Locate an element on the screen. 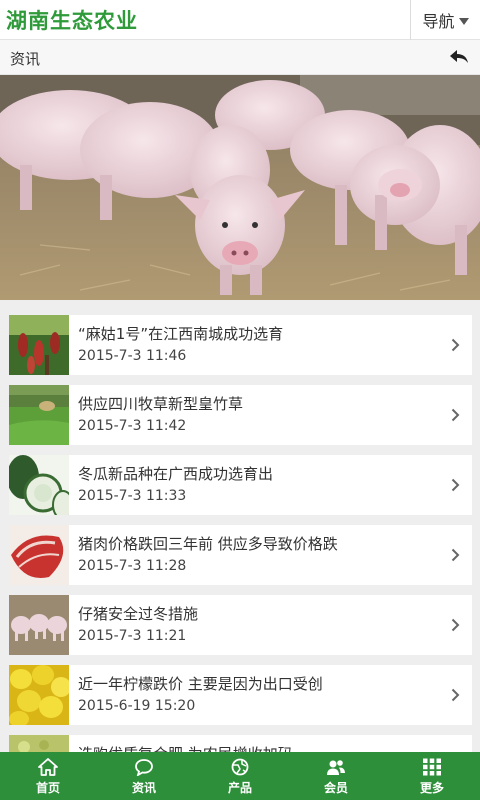  fertilizer-thumb-icon is located at coordinates (39, 743).